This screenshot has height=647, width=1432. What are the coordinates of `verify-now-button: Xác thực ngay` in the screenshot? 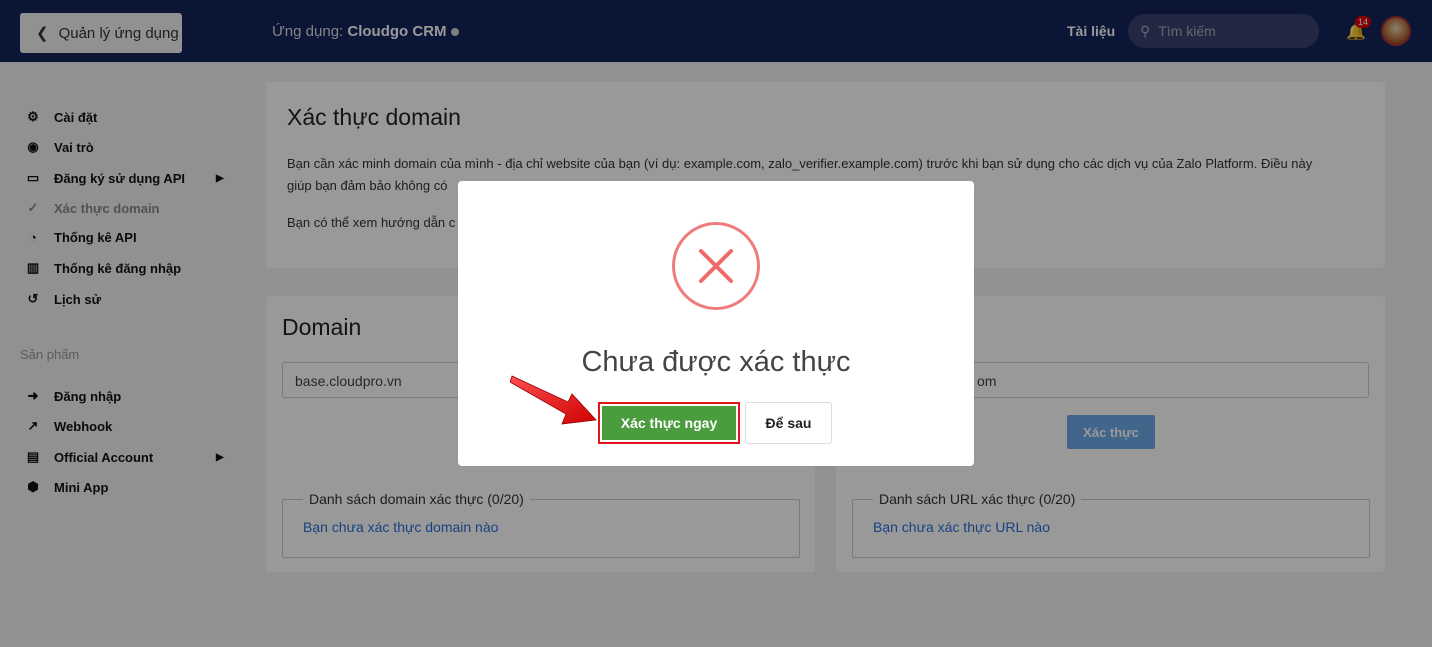 It's located at (669, 423).